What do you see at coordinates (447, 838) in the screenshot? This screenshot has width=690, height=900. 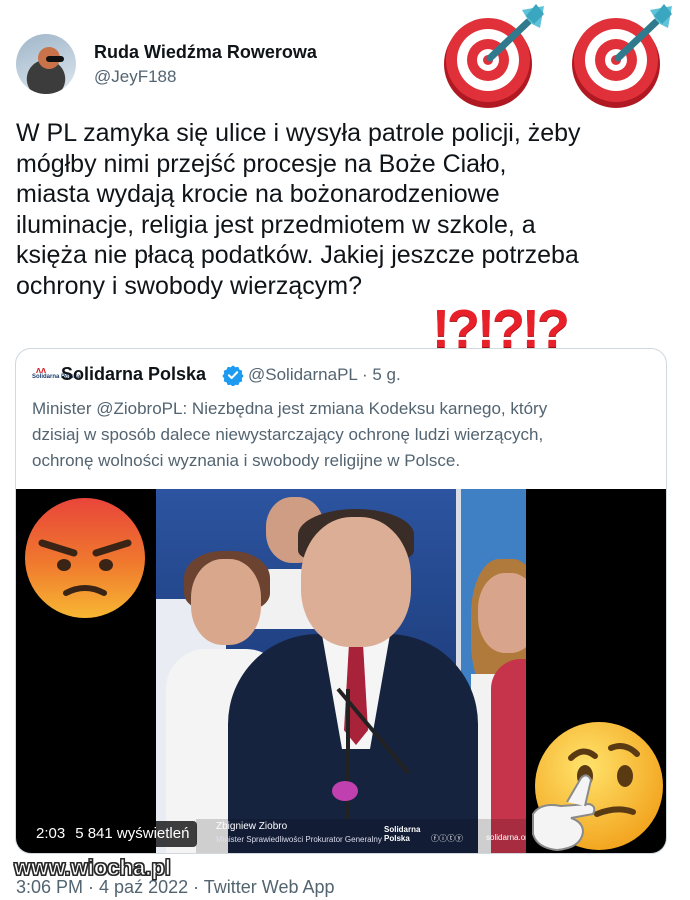 I see `social-icons: ⓕⓘⓣⓨ` at bounding box center [447, 838].